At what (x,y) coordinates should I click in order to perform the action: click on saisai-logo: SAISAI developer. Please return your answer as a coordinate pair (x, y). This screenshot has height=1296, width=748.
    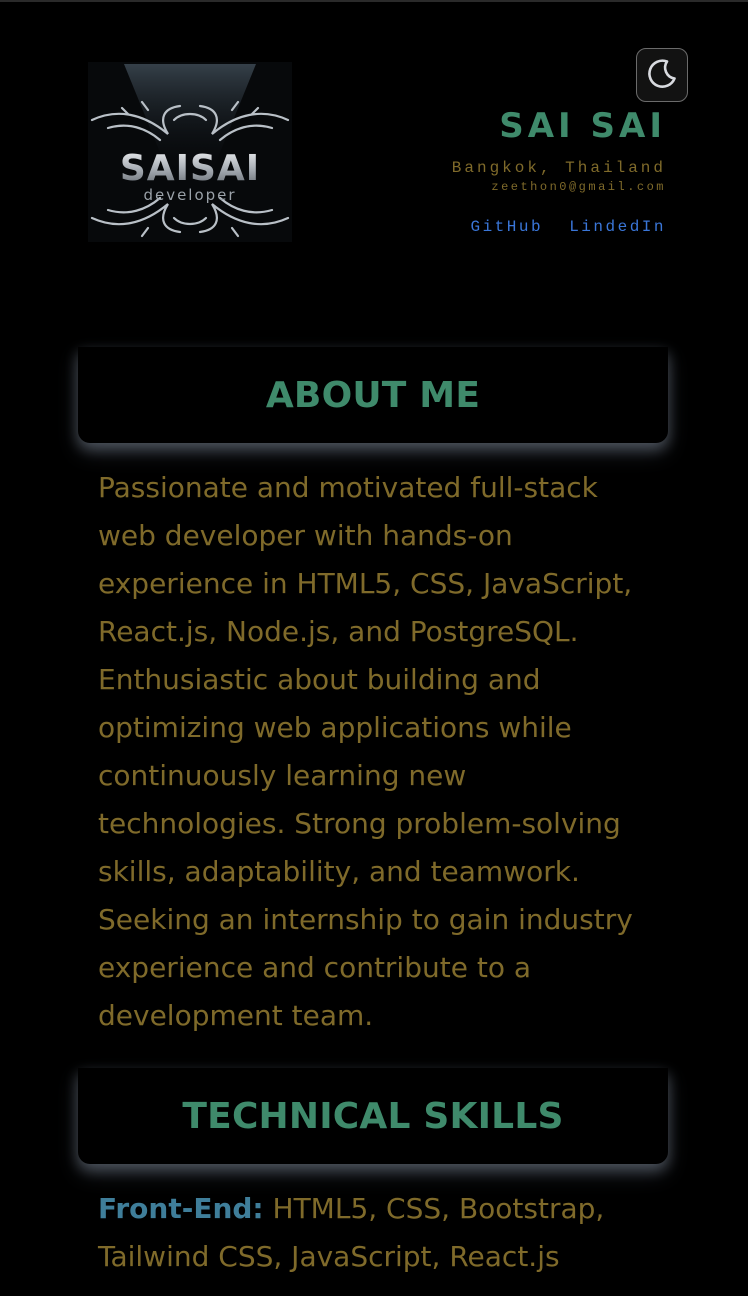
    Looking at the image, I should click on (190, 152).